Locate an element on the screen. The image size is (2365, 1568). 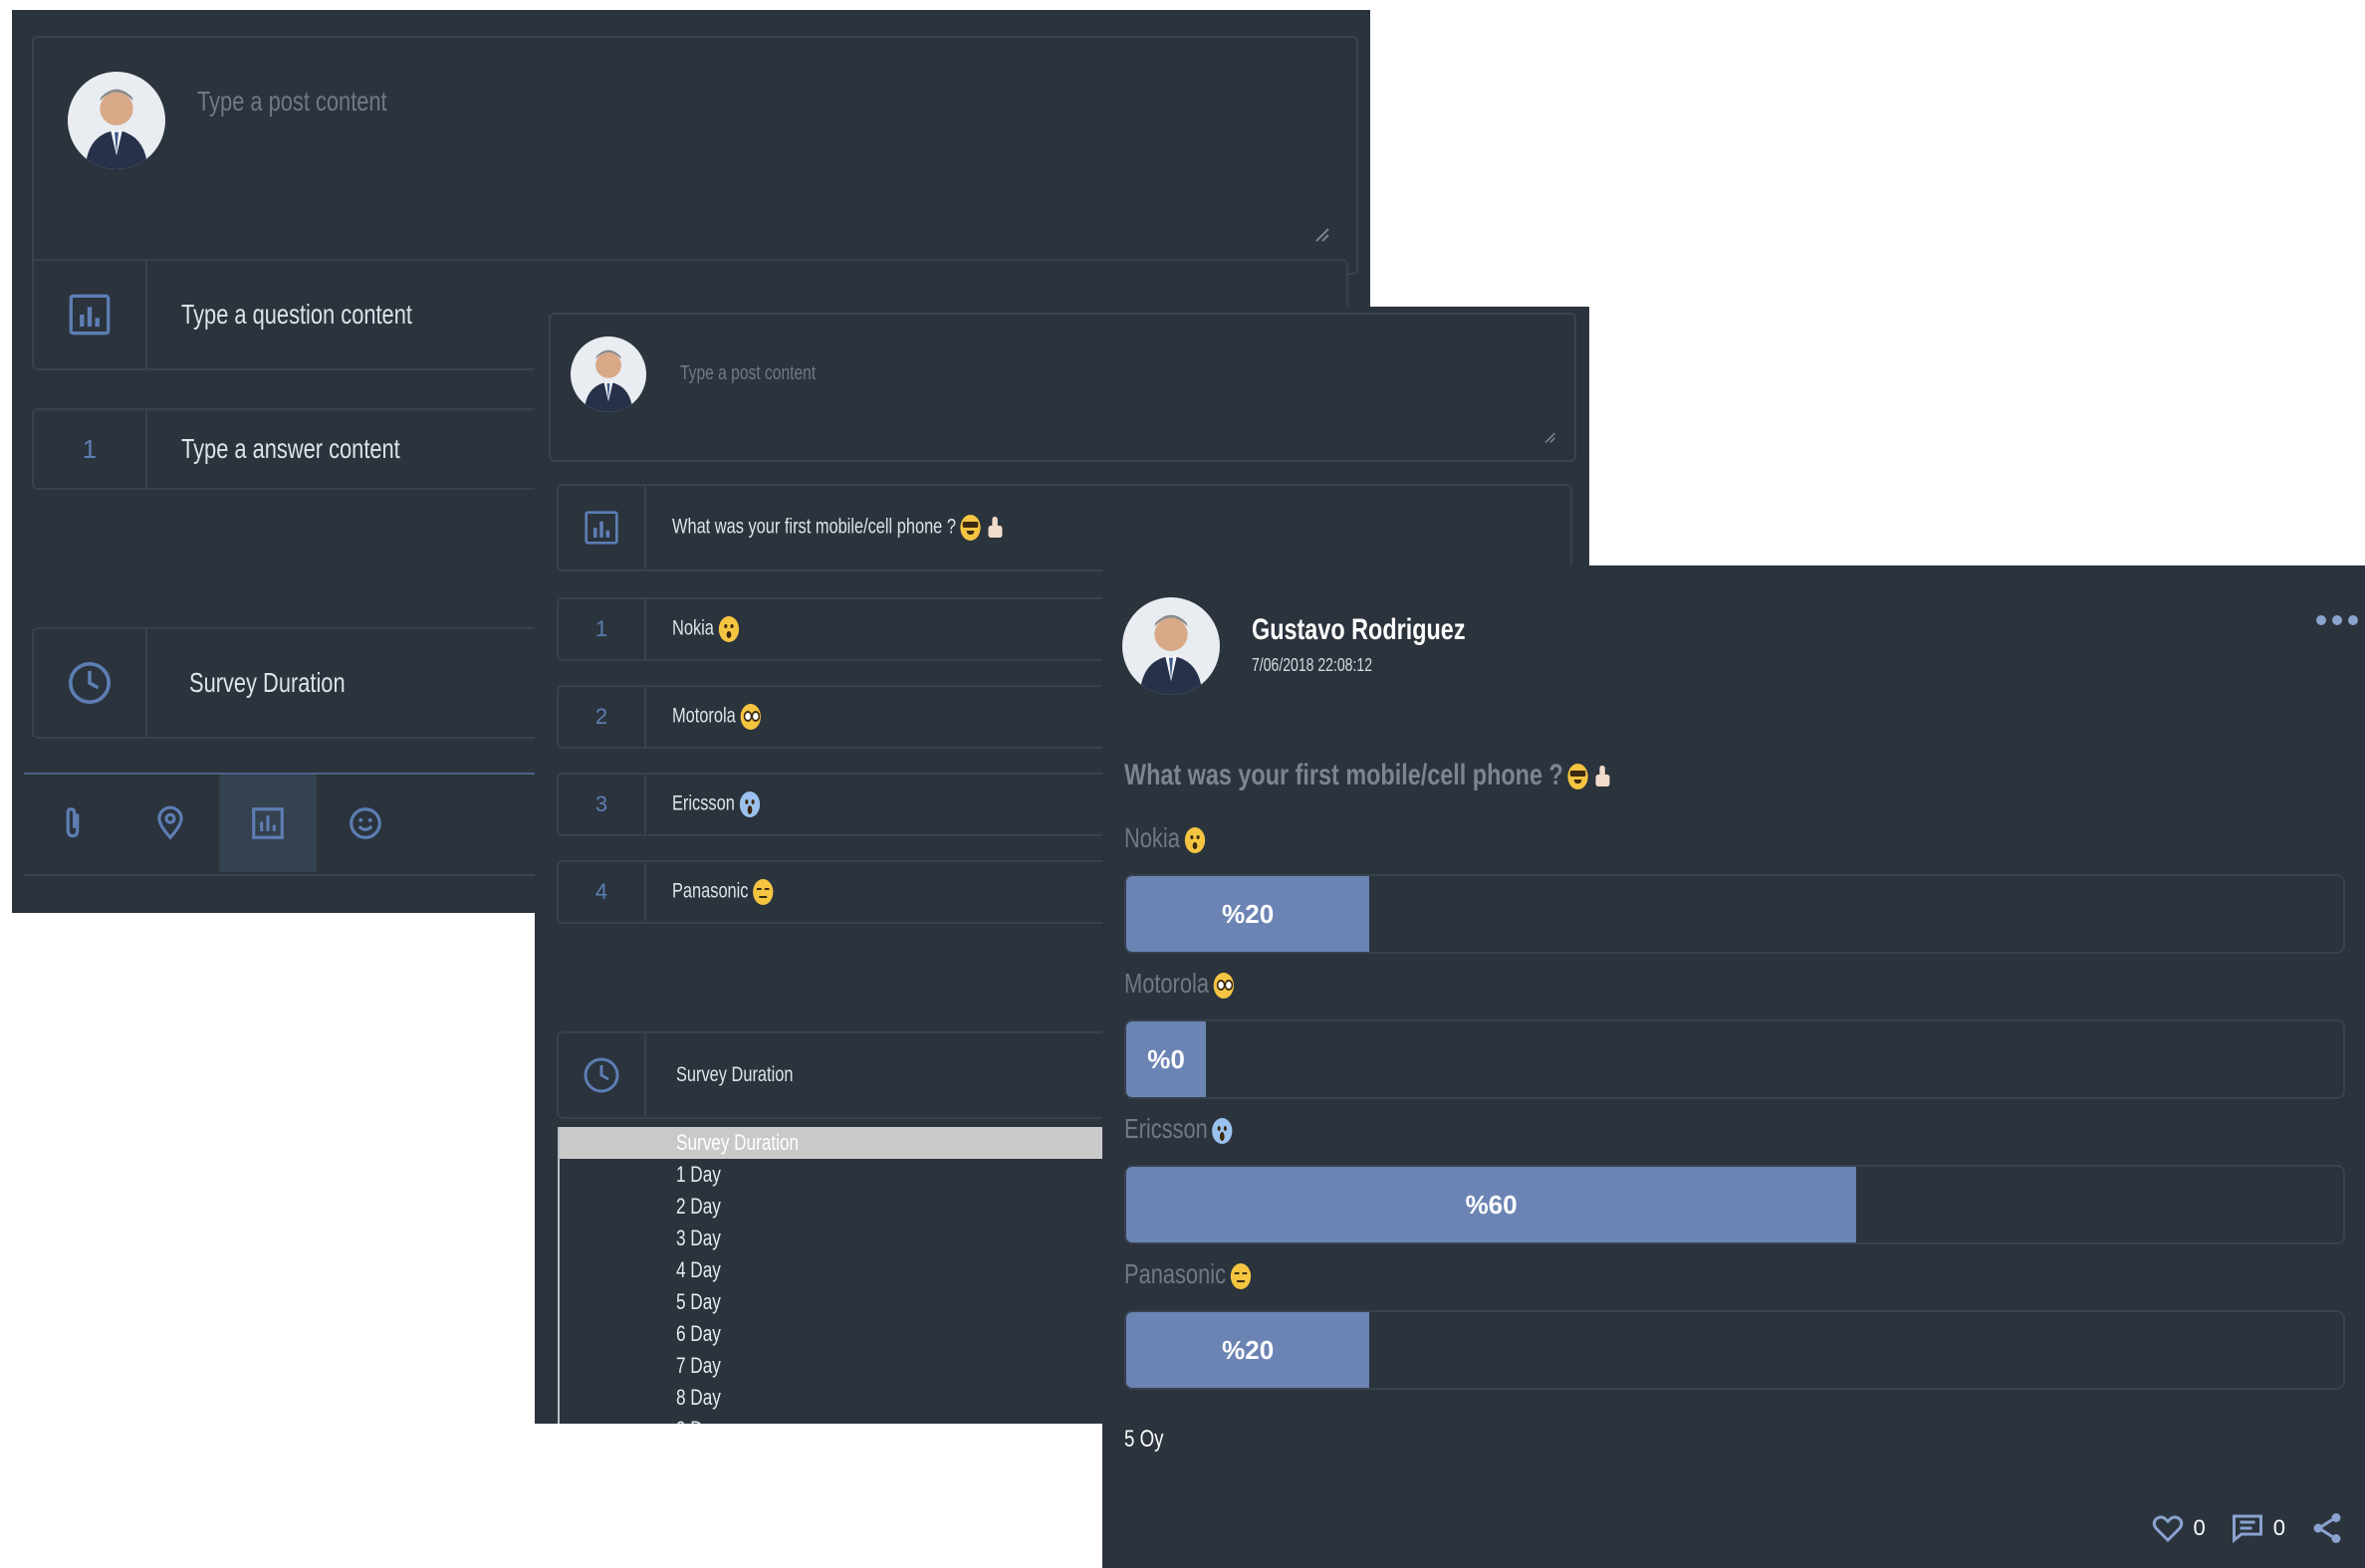
question-placeholder: Type a question content is located at coordinates (296, 314).